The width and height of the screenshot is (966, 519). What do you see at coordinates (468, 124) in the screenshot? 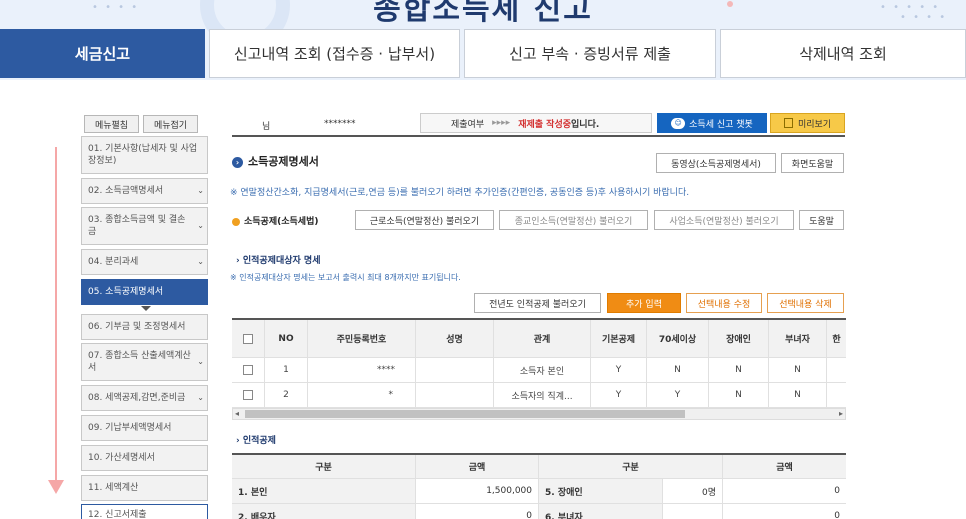
I see `submit-status-label: 제출여부` at bounding box center [468, 124].